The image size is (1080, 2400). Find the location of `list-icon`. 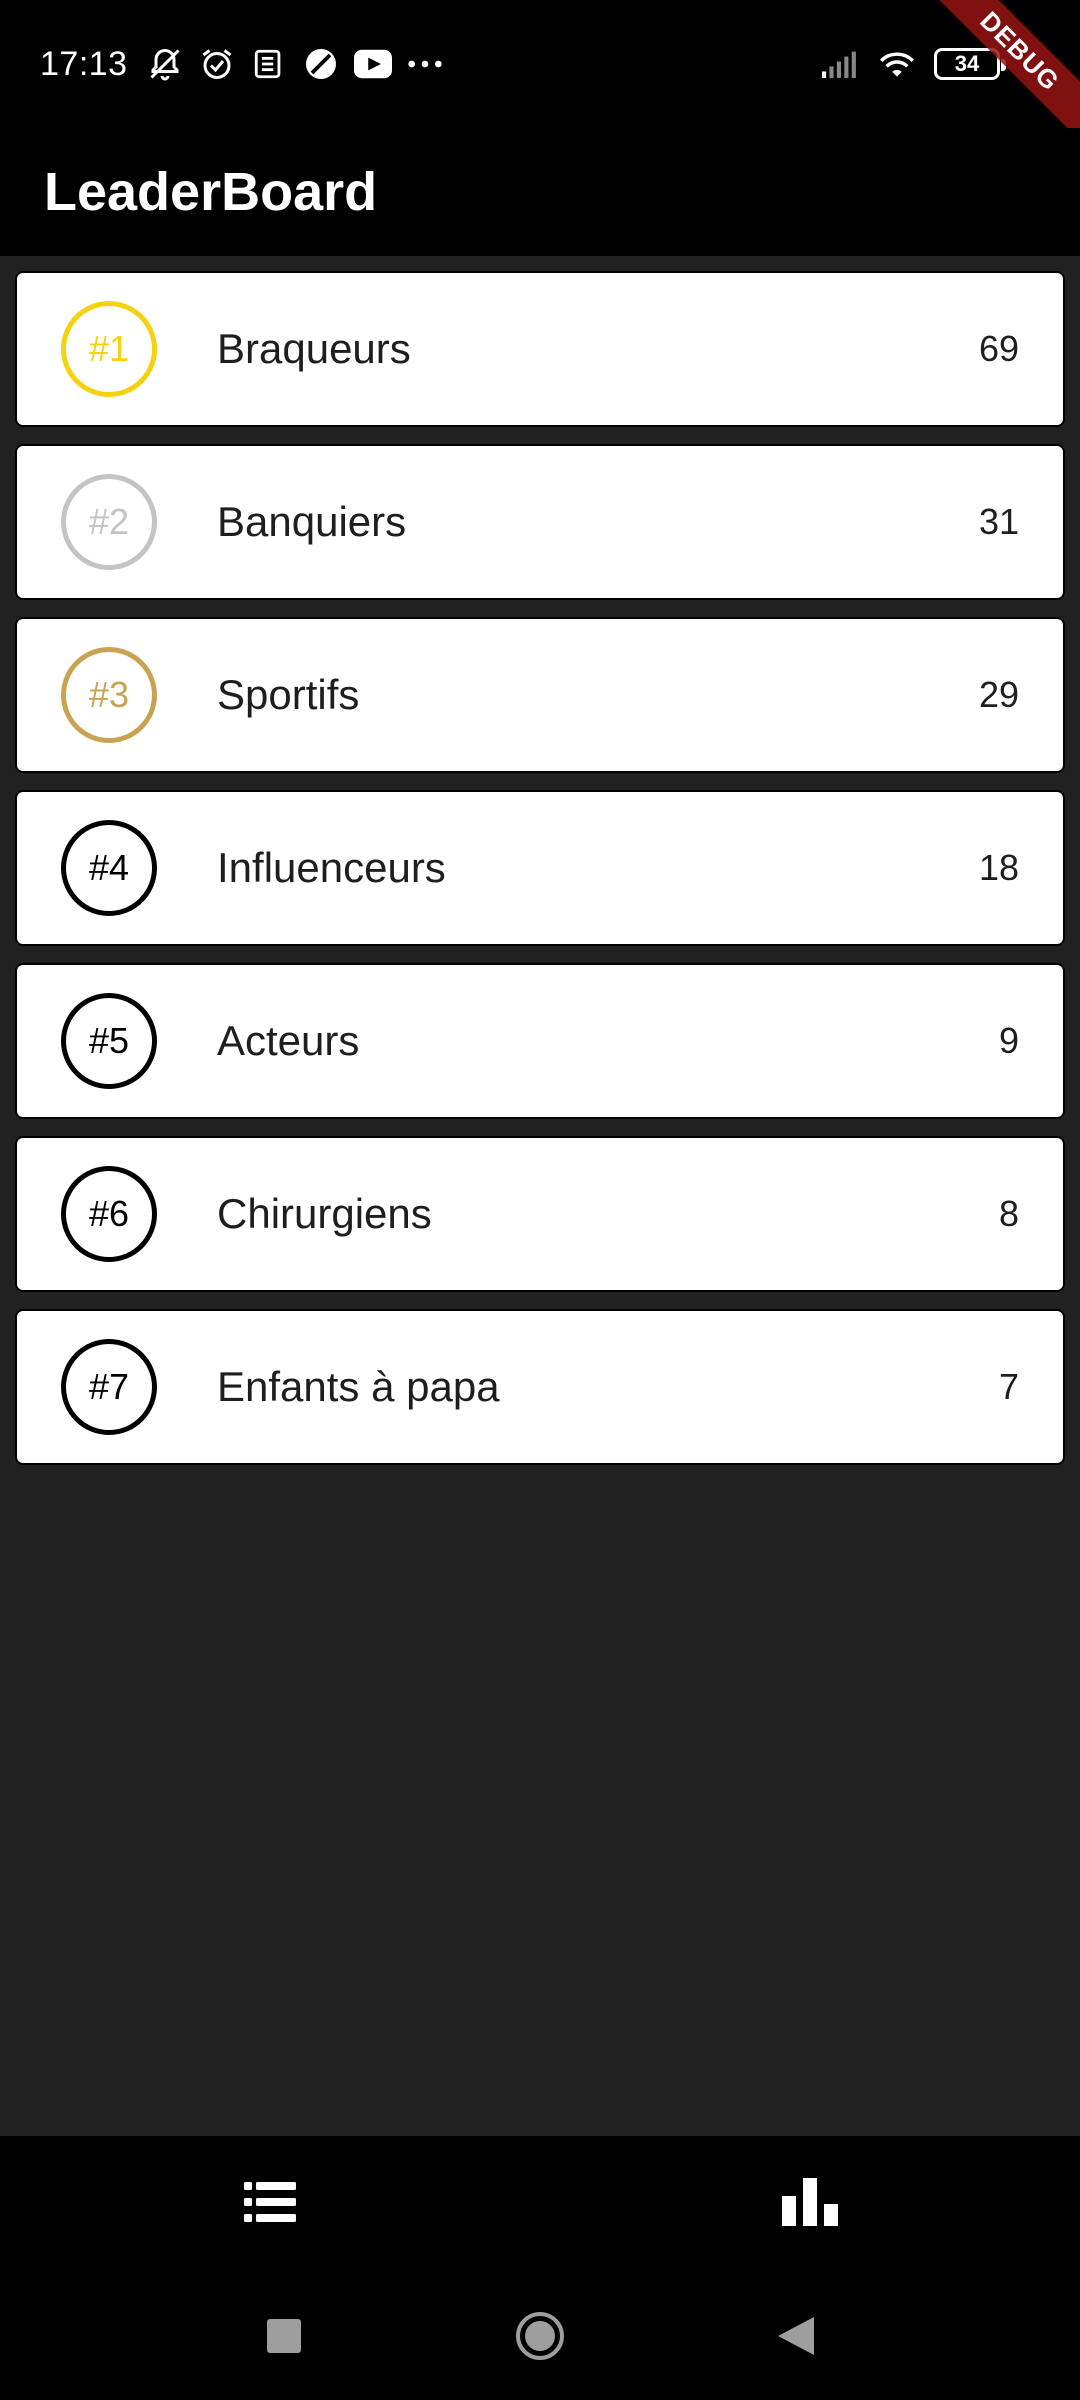

list-icon is located at coordinates (270, 2204).